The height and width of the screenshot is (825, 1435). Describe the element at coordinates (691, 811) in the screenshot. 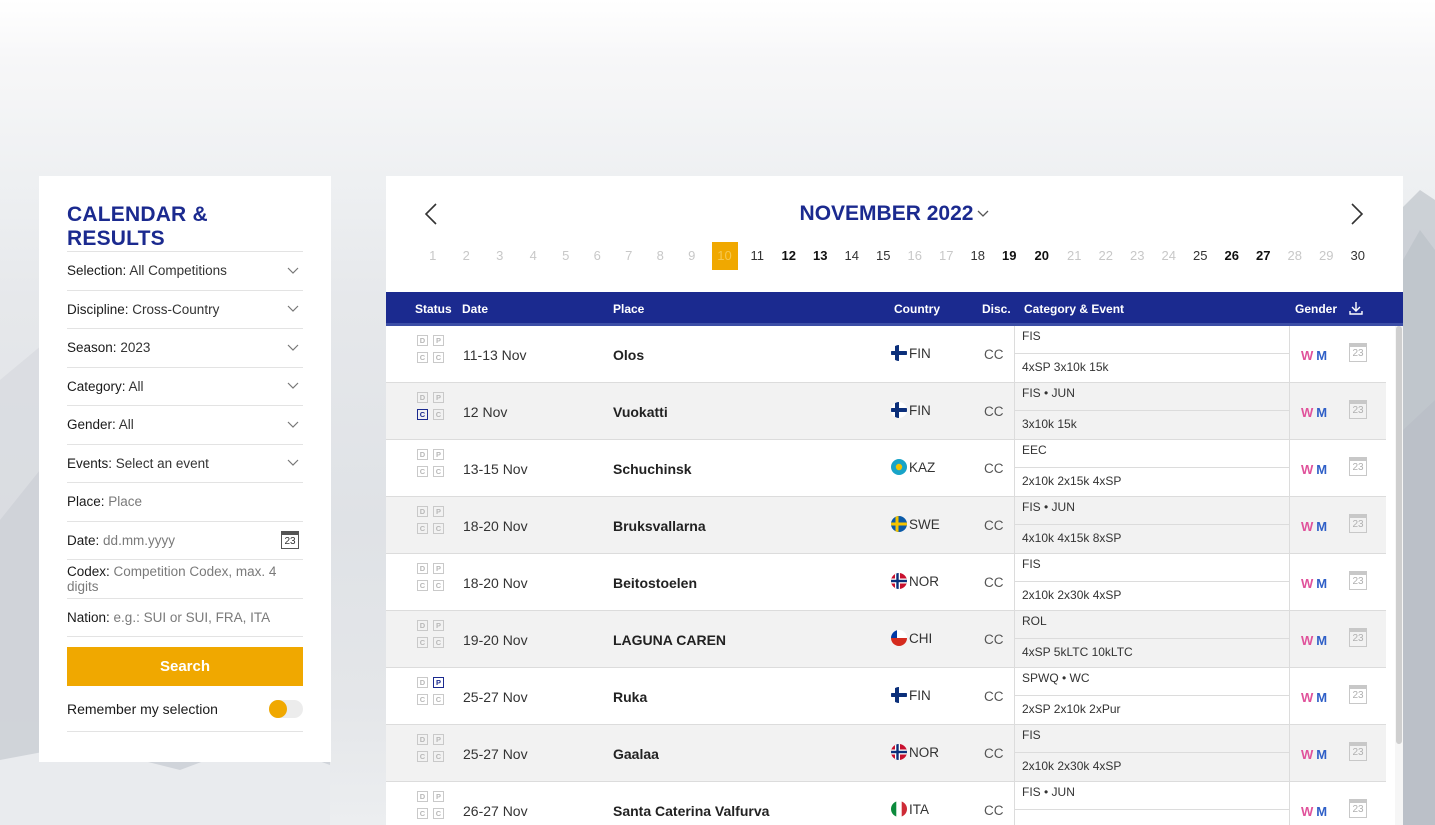

I see `event-place: Santa Caterina Valfurva` at that location.